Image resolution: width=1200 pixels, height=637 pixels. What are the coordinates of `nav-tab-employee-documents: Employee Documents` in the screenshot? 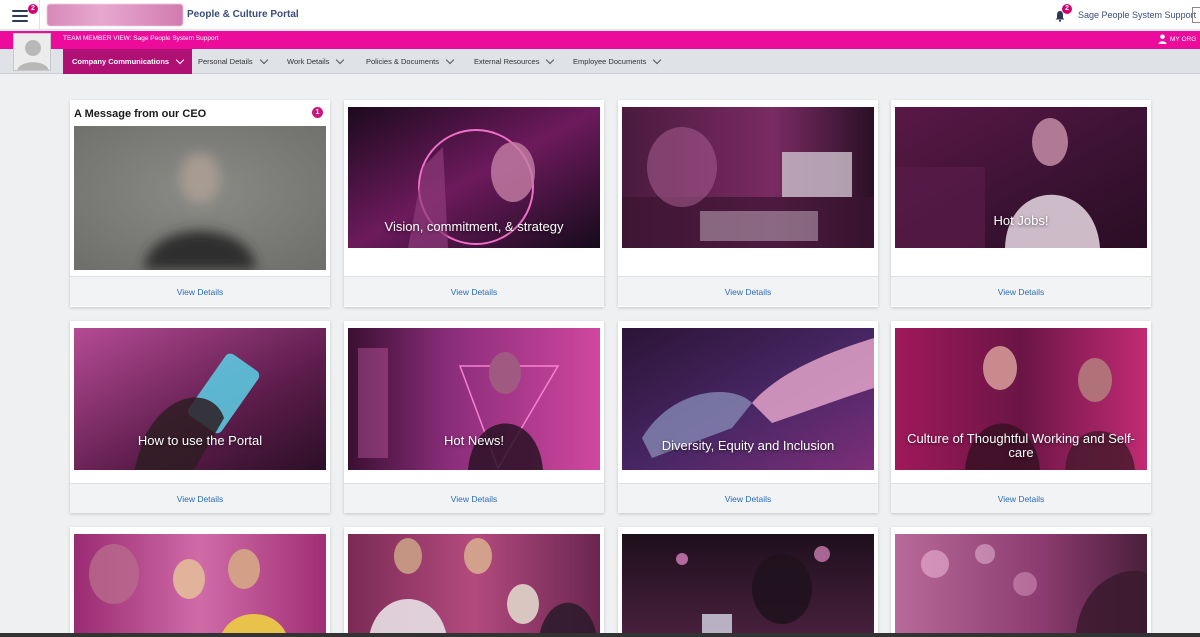 It's located at (617, 61).